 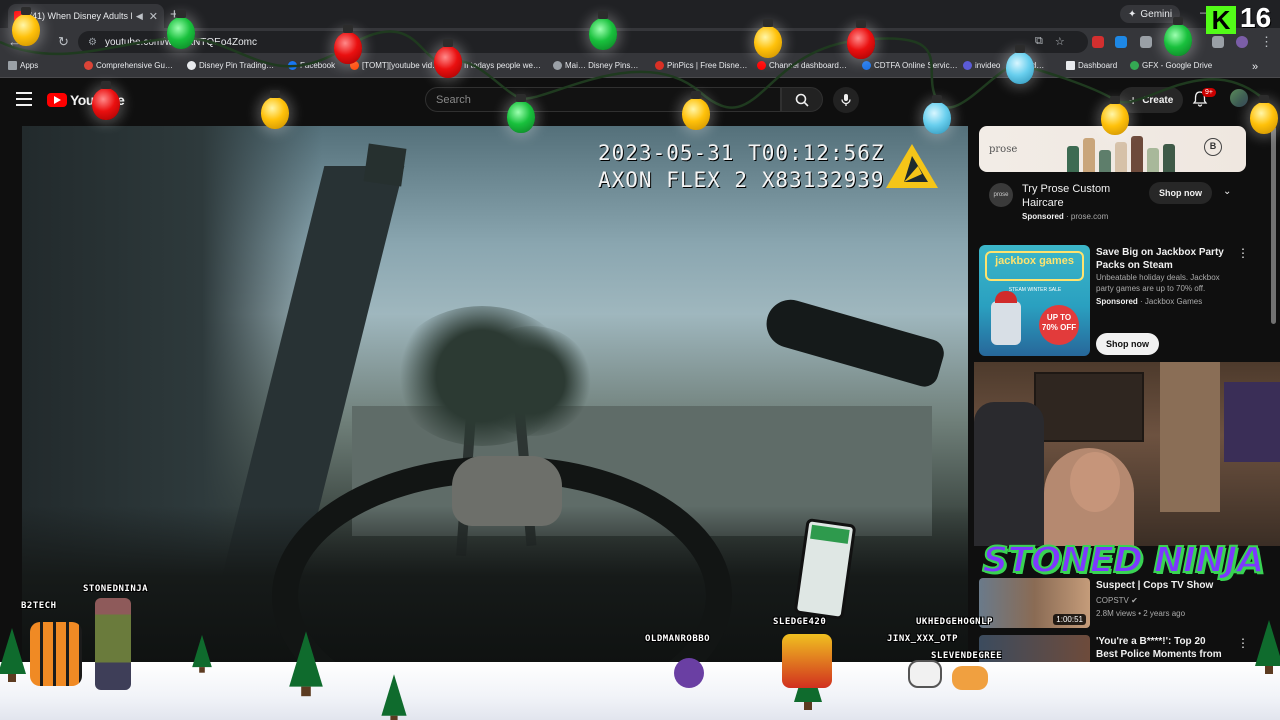 What do you see at coordinates (640, 691) in the screenshot?
I see `snow-ground` at bounding box center [640, 691].